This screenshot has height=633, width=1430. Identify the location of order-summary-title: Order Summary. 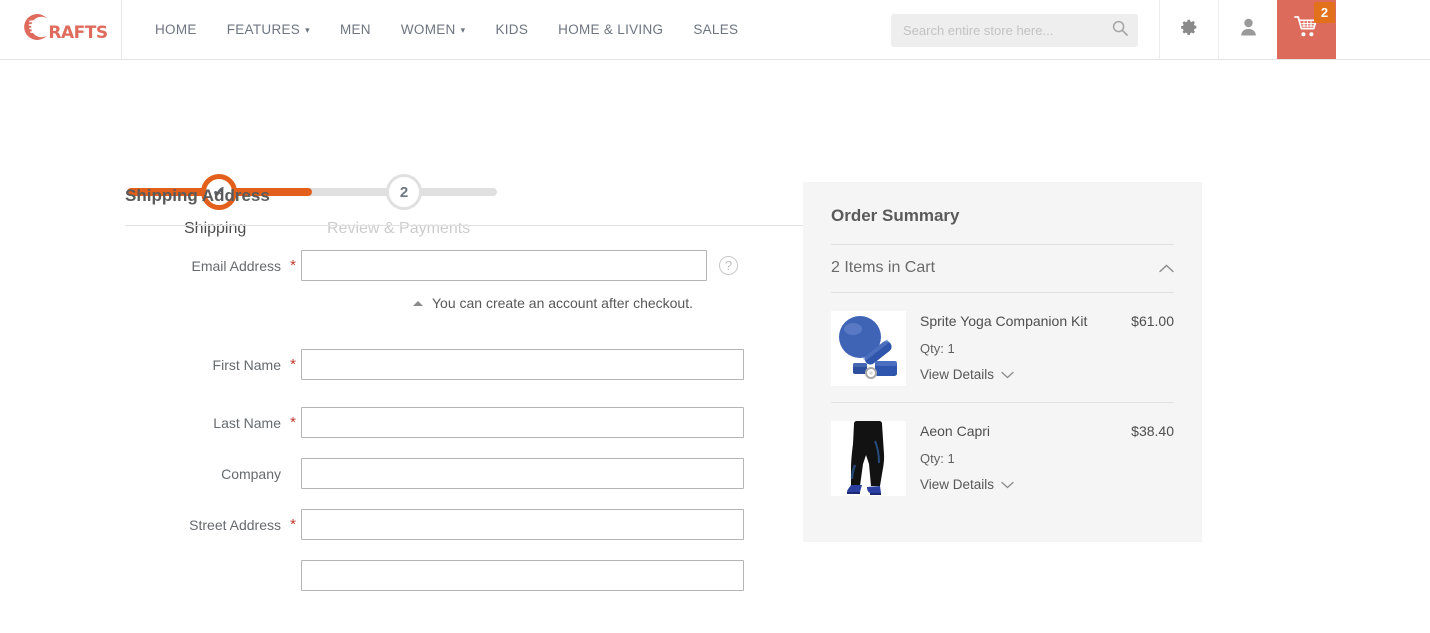
(895, 215).